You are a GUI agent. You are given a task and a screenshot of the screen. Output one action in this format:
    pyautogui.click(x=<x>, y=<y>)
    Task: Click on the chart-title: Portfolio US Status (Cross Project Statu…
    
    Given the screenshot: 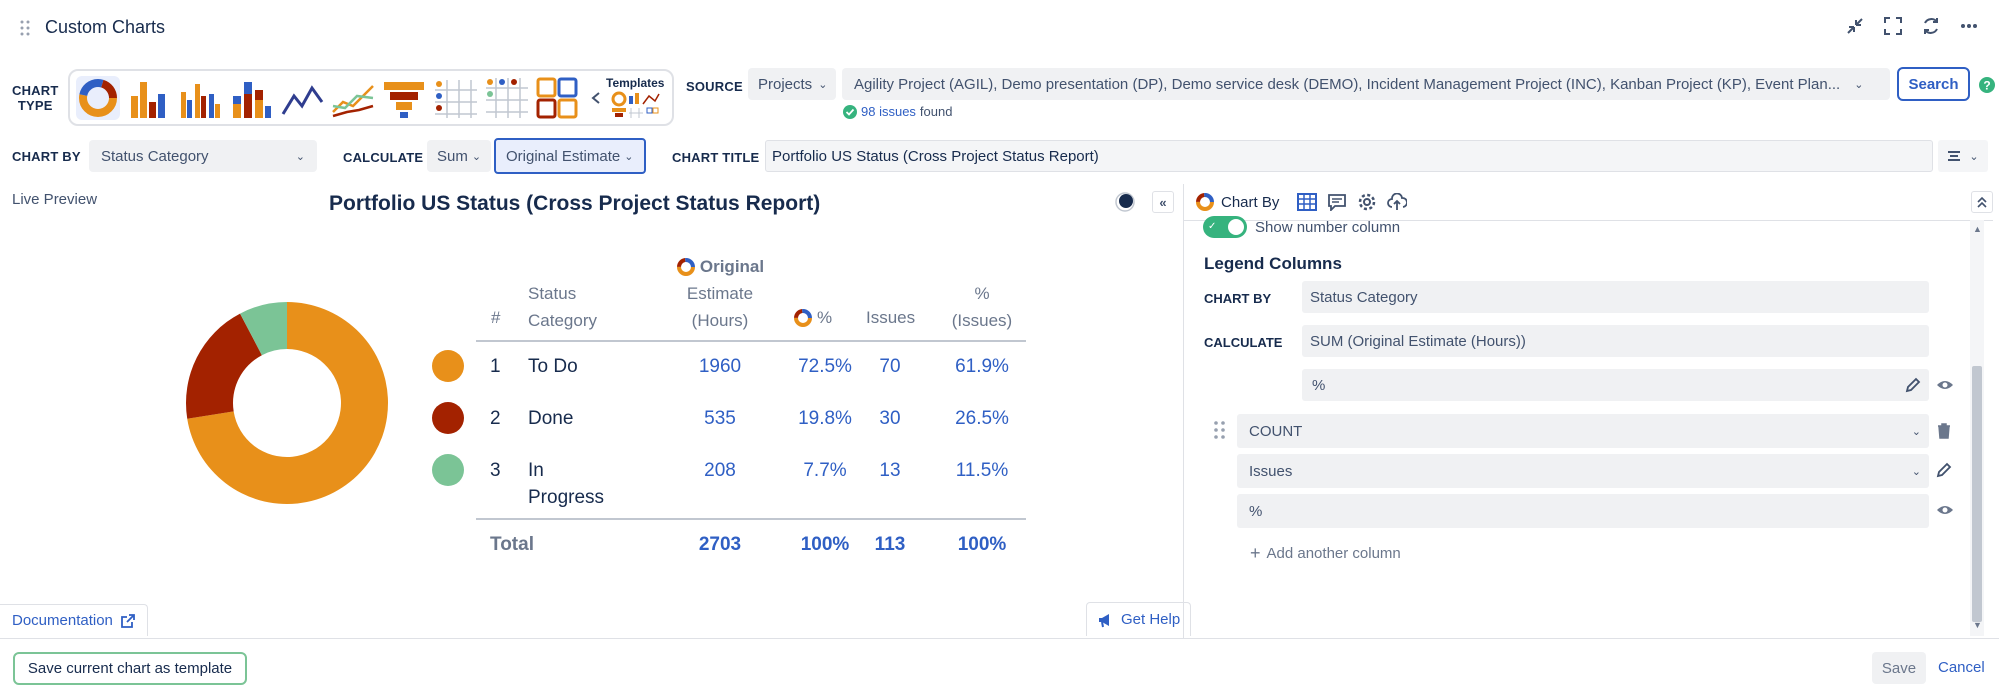 What is the action you would take?
    pyautogui.click(x=575, y=203)
    